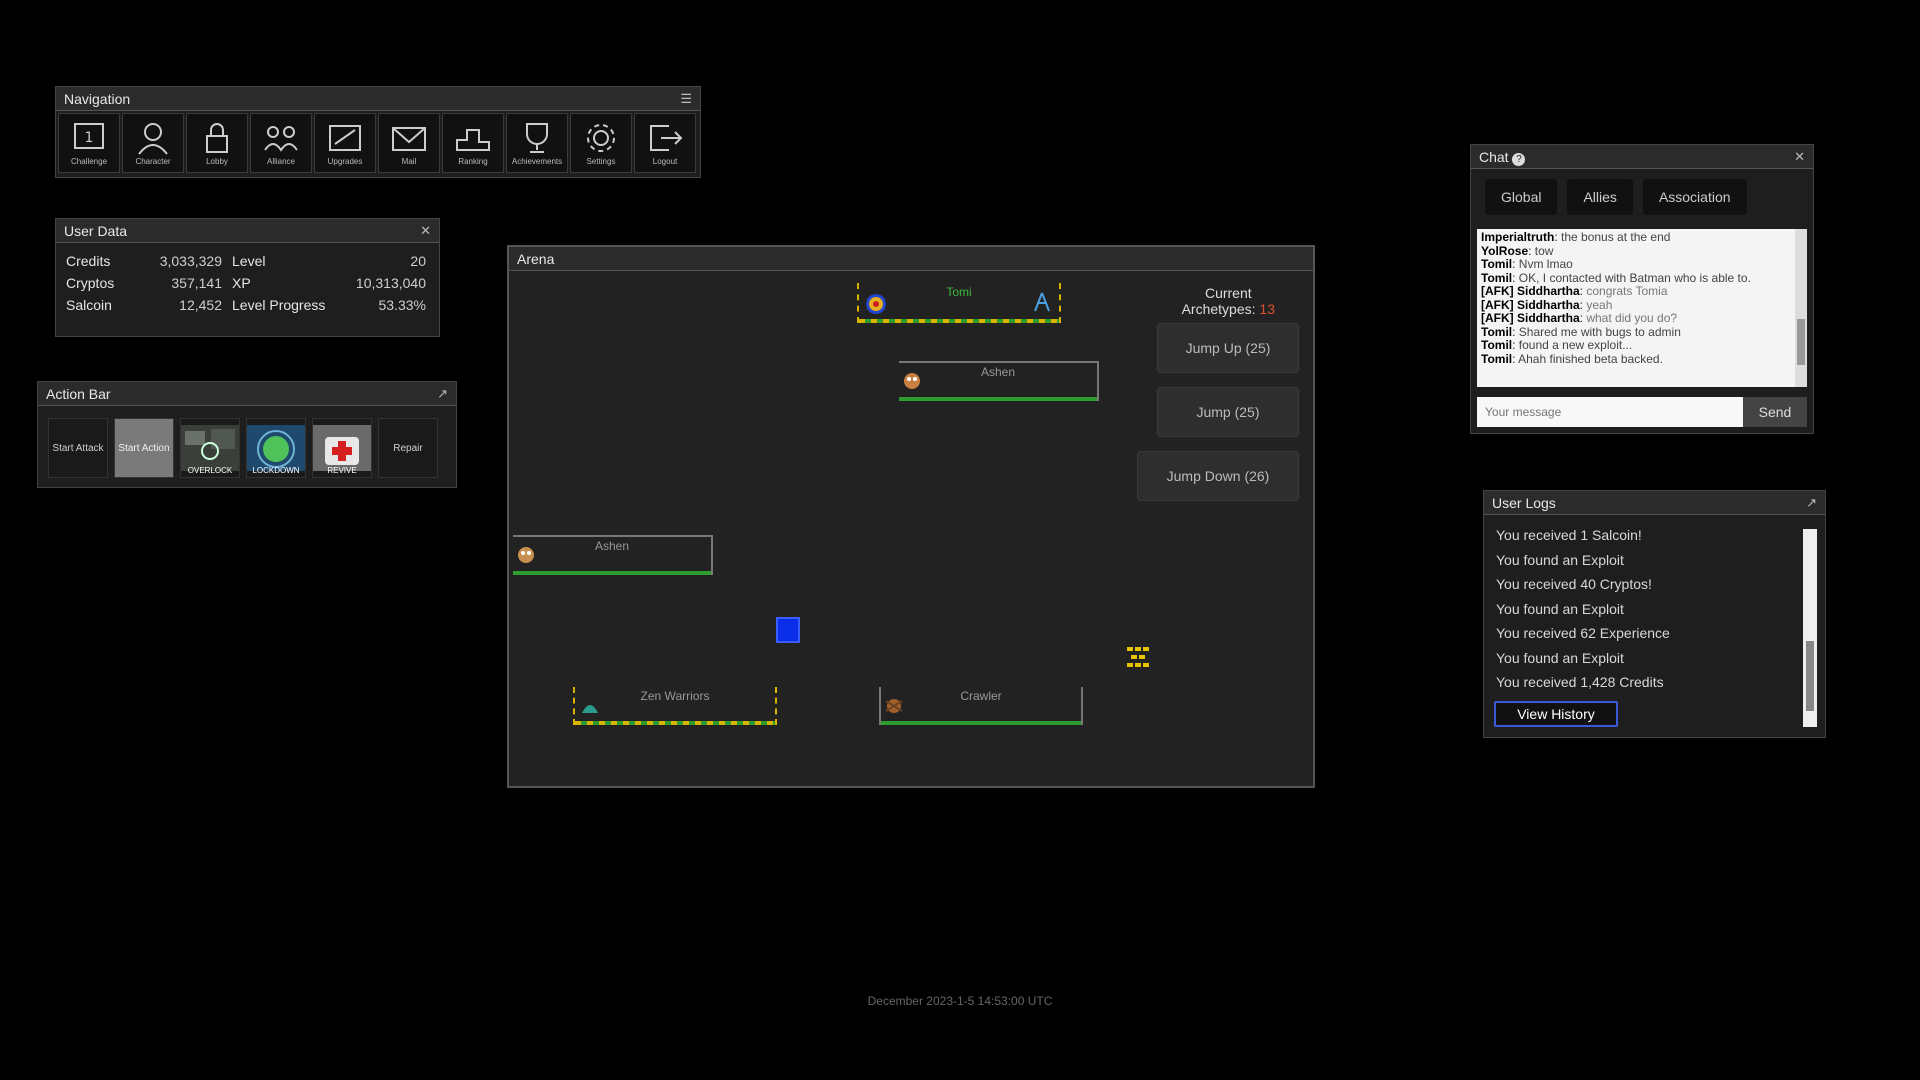 The width and height of the screenshot is (1920, 1080). I want to click on nav-item-ranking: Ranking, so click(473, 143).